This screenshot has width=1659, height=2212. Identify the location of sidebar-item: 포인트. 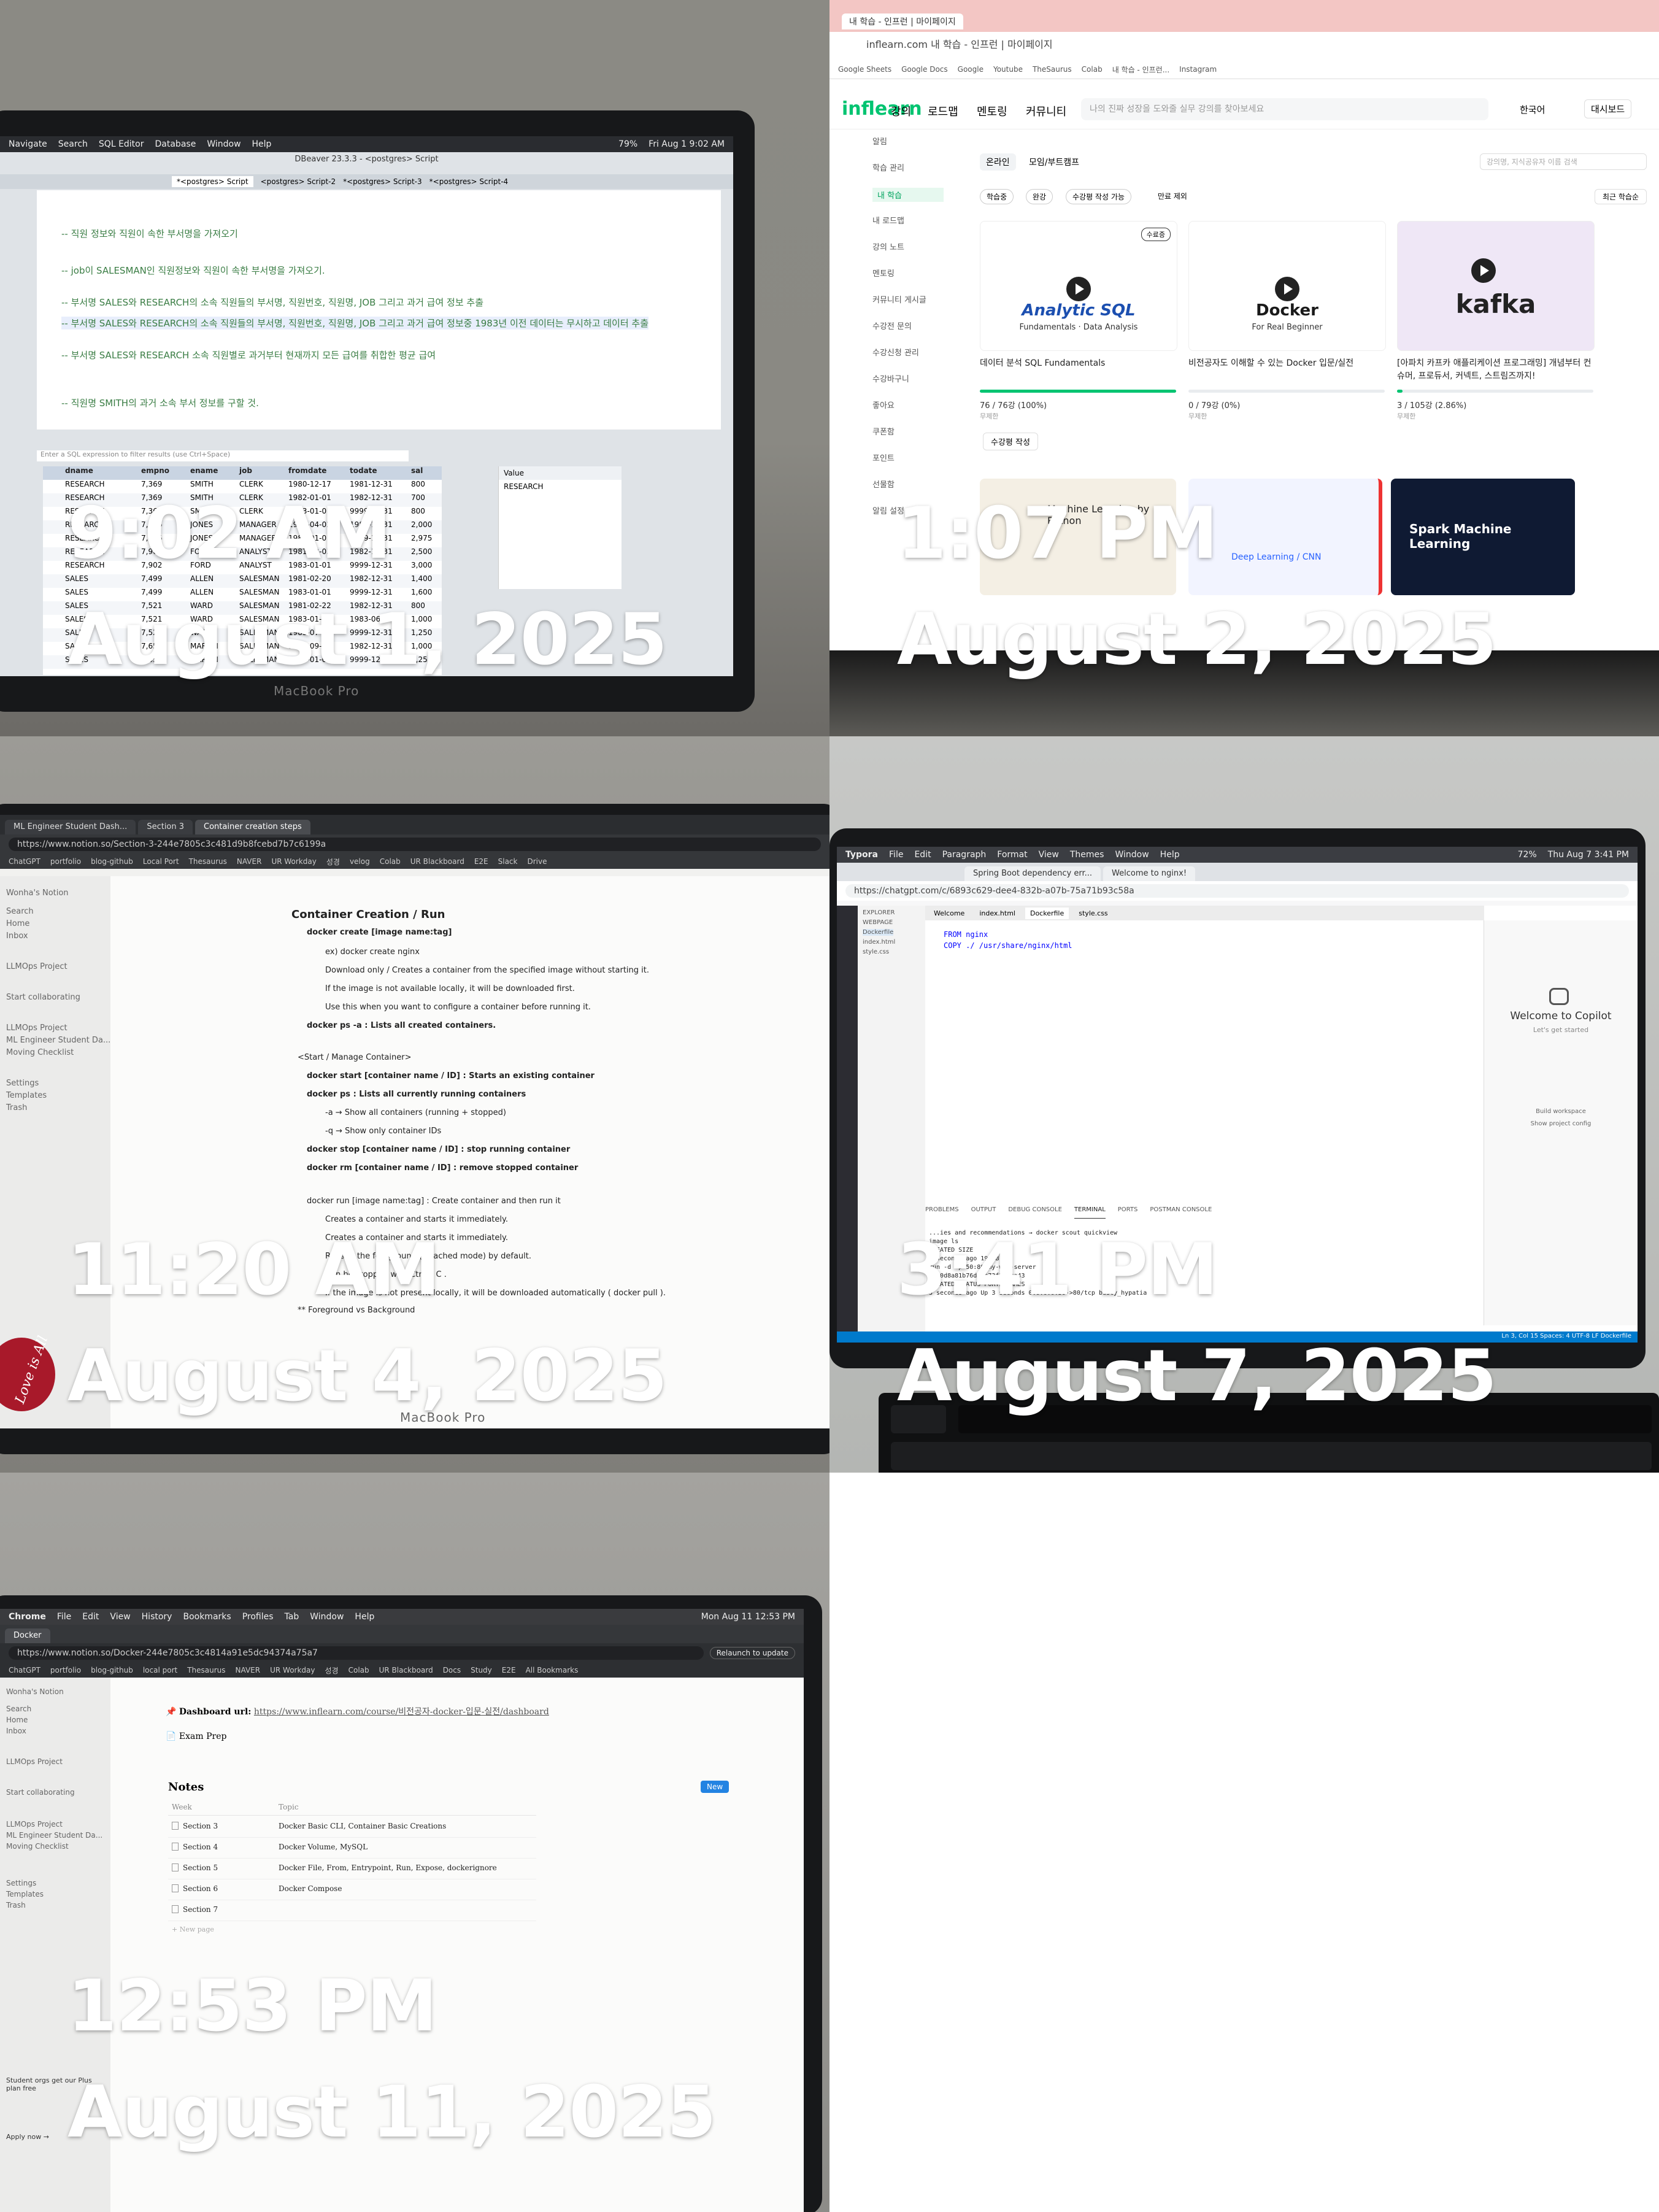
(883, 458).